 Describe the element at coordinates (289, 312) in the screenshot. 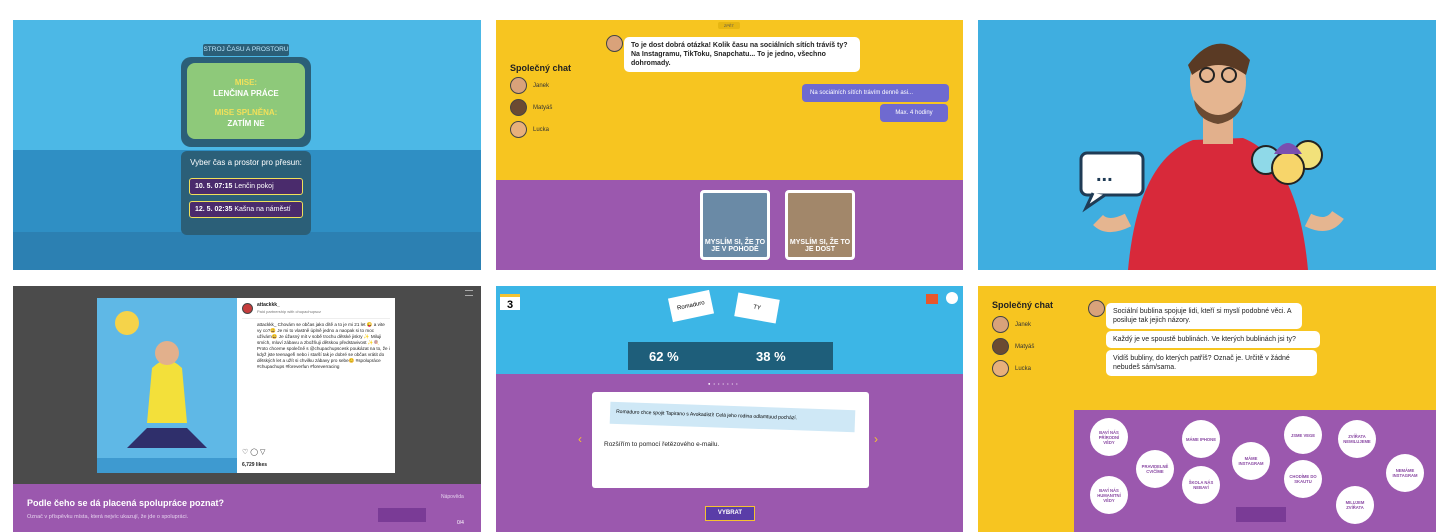

I see `paid-partnership-label: Paid partnership with chupachupscz` at that location.